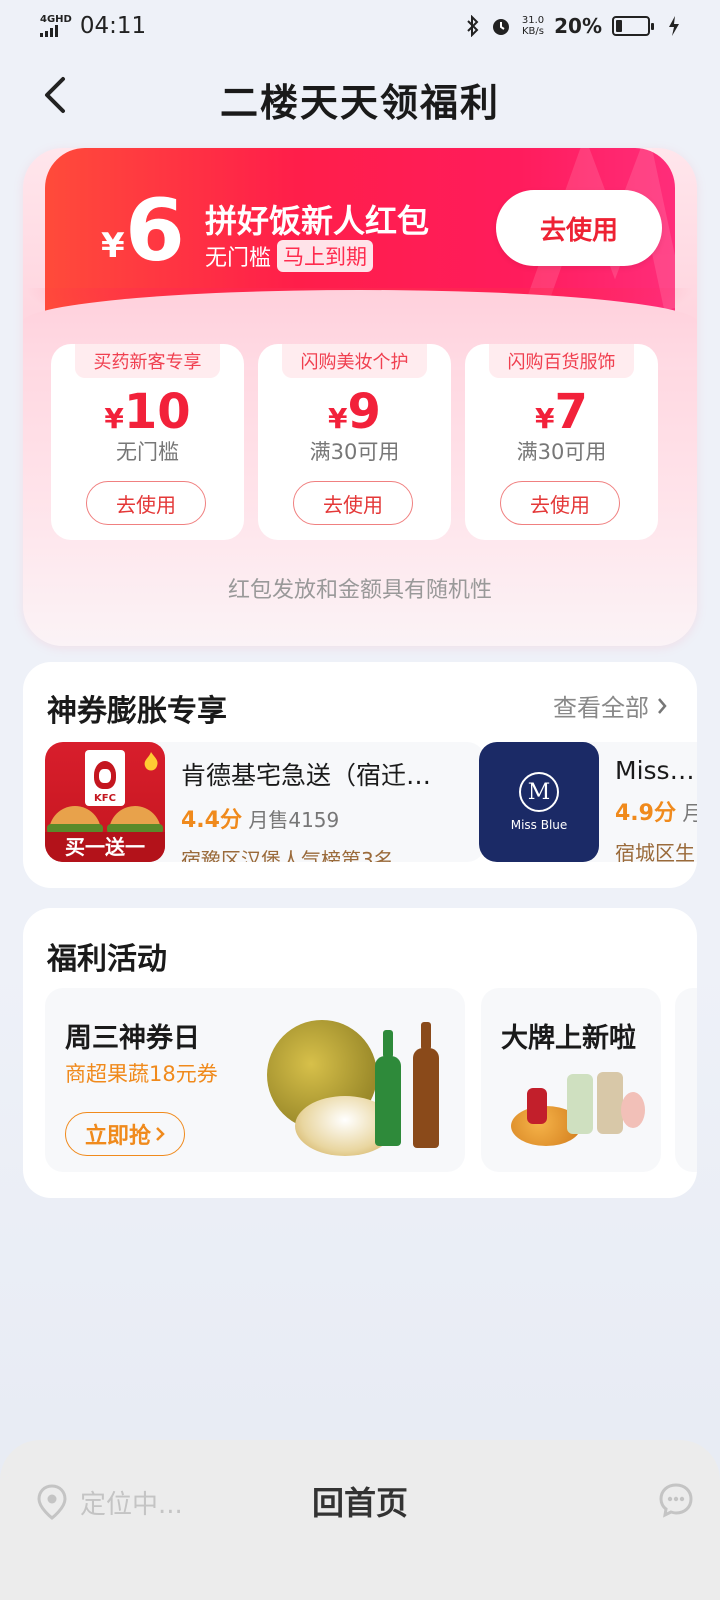  What do you see at coordinates (645, 813) in the screenshot?
I see `shop-score: 4.9分` at bounding box center [645, 813].